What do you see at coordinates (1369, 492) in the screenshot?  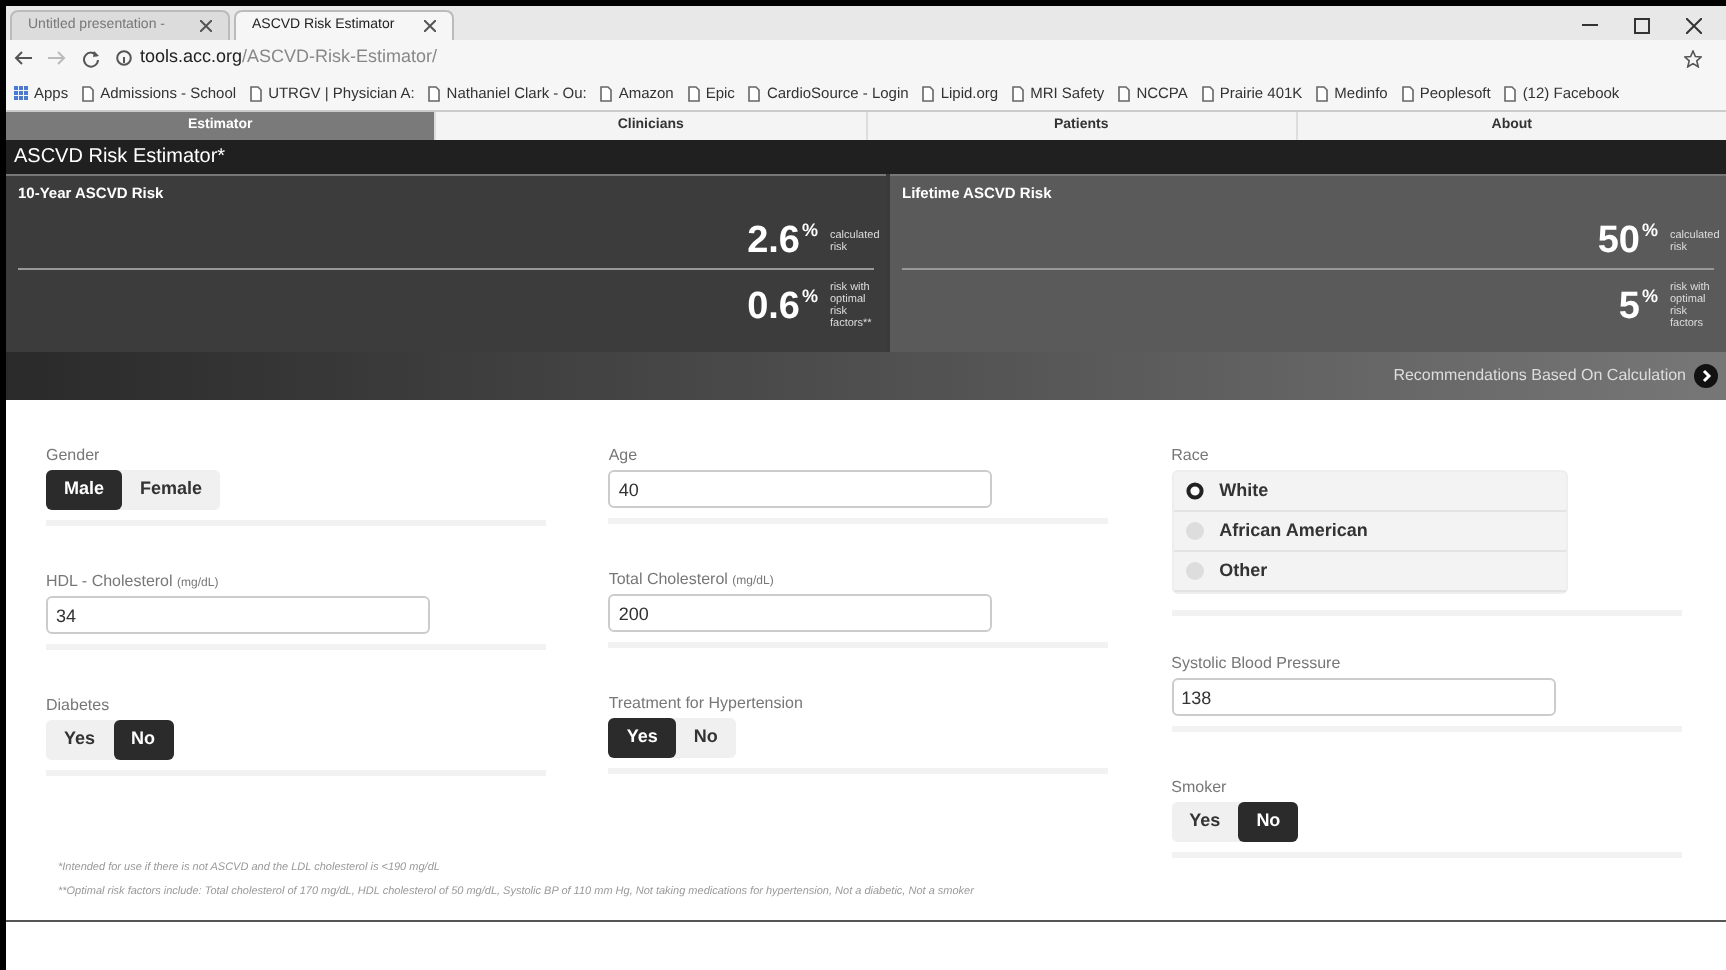 I see `radio-option: White` at bounding box center [1369, 492].